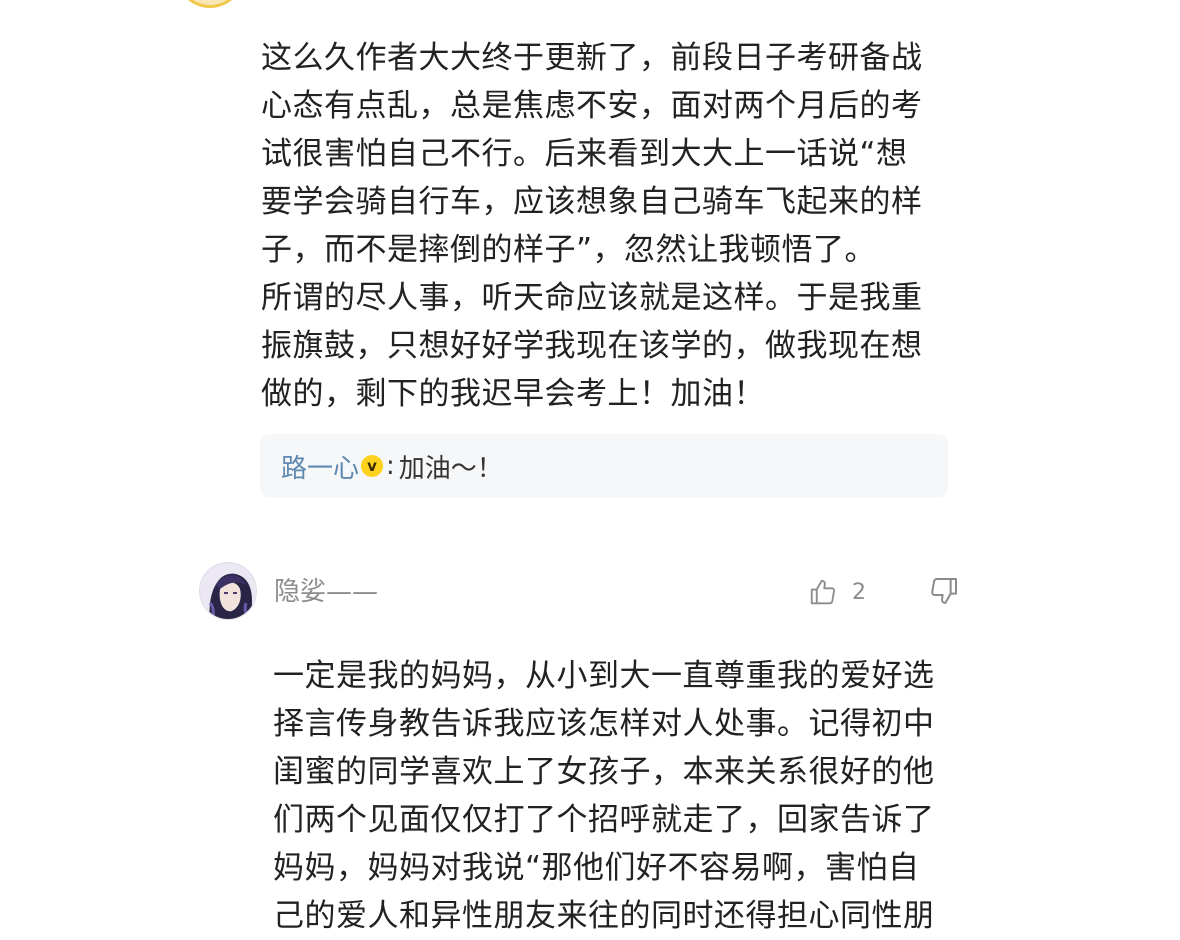  I want to click on like-button: 2, so click(837, 592).